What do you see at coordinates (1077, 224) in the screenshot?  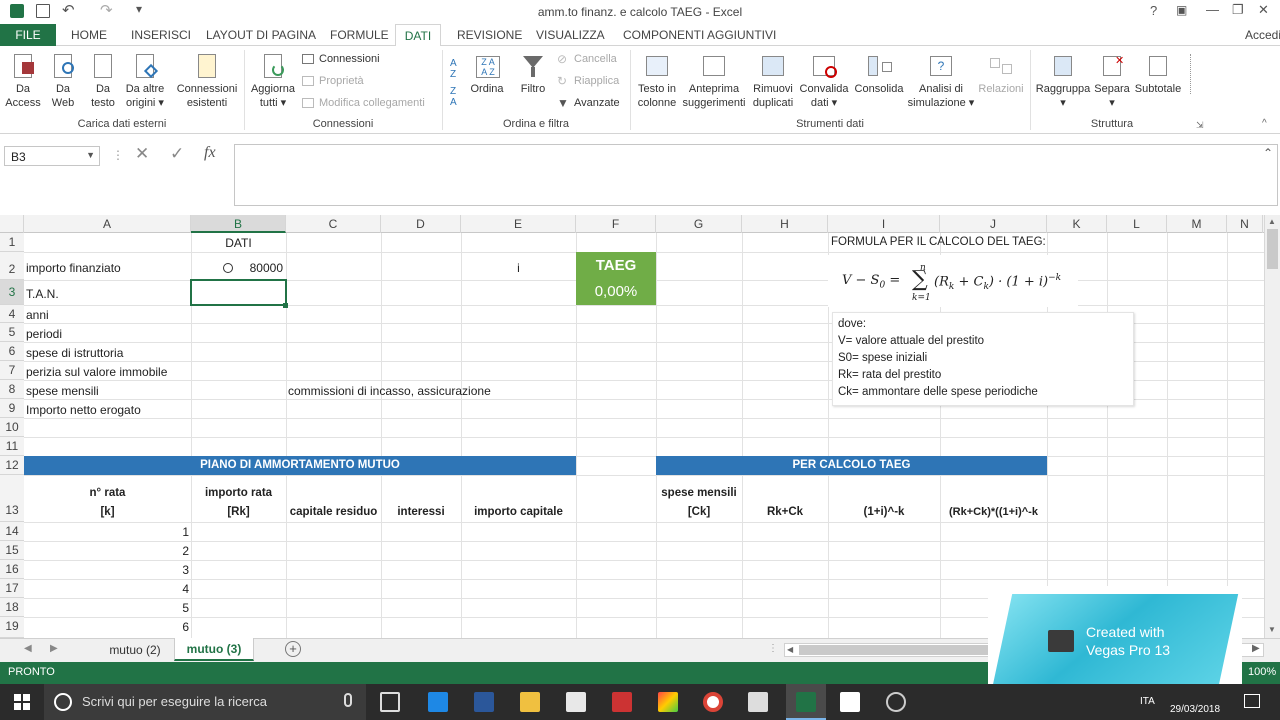 I see `column-header-k: K` at bounding box center [1077, 224].